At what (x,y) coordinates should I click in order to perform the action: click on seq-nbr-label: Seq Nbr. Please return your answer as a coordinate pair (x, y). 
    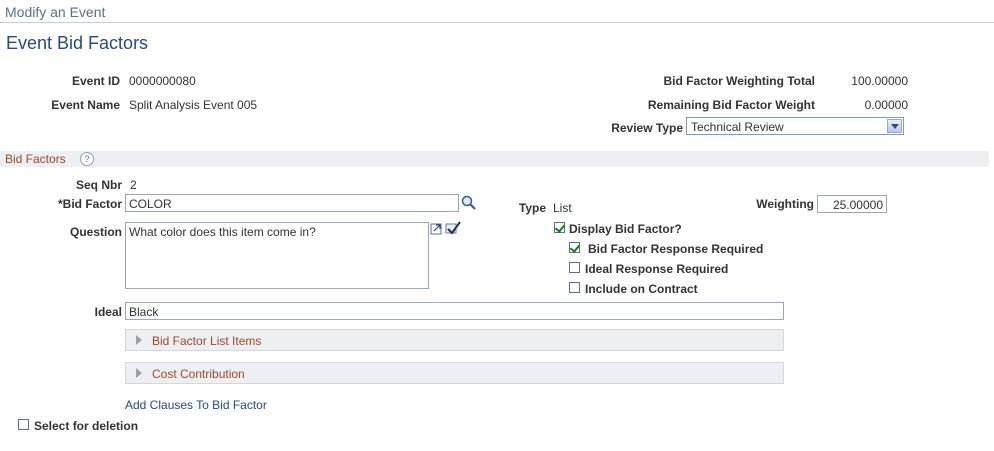
    Looking at the image, I should click on (98, 185).